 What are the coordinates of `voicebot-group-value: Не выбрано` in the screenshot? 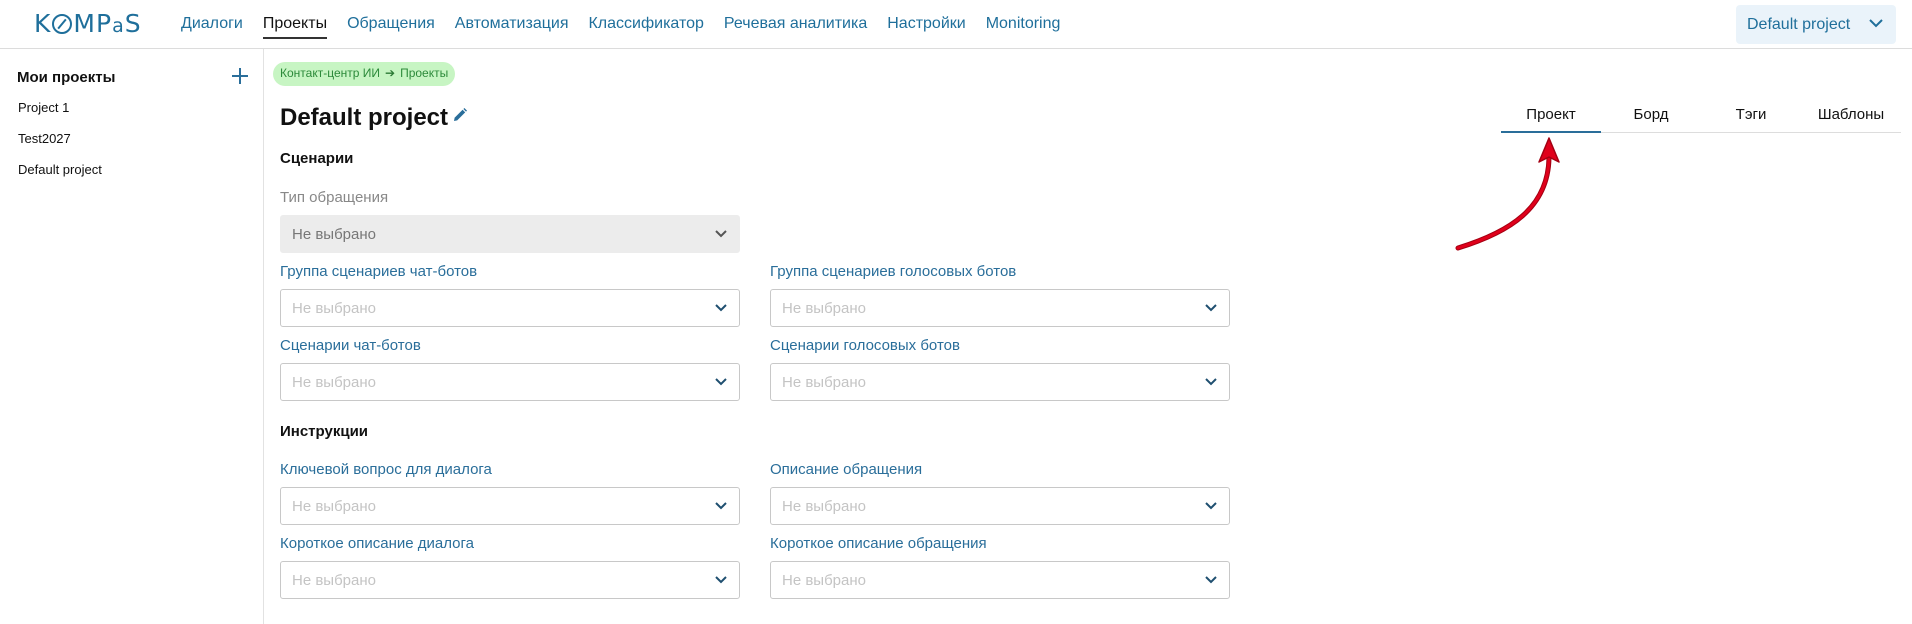 It's located at (824, 308).